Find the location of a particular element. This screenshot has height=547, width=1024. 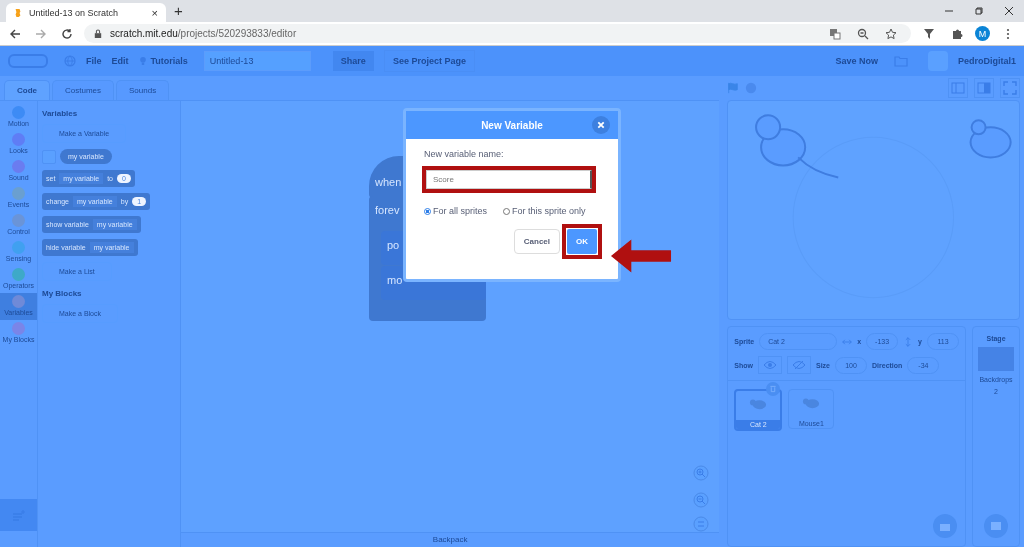

add-extension-button is located at coordinates (18, 515).